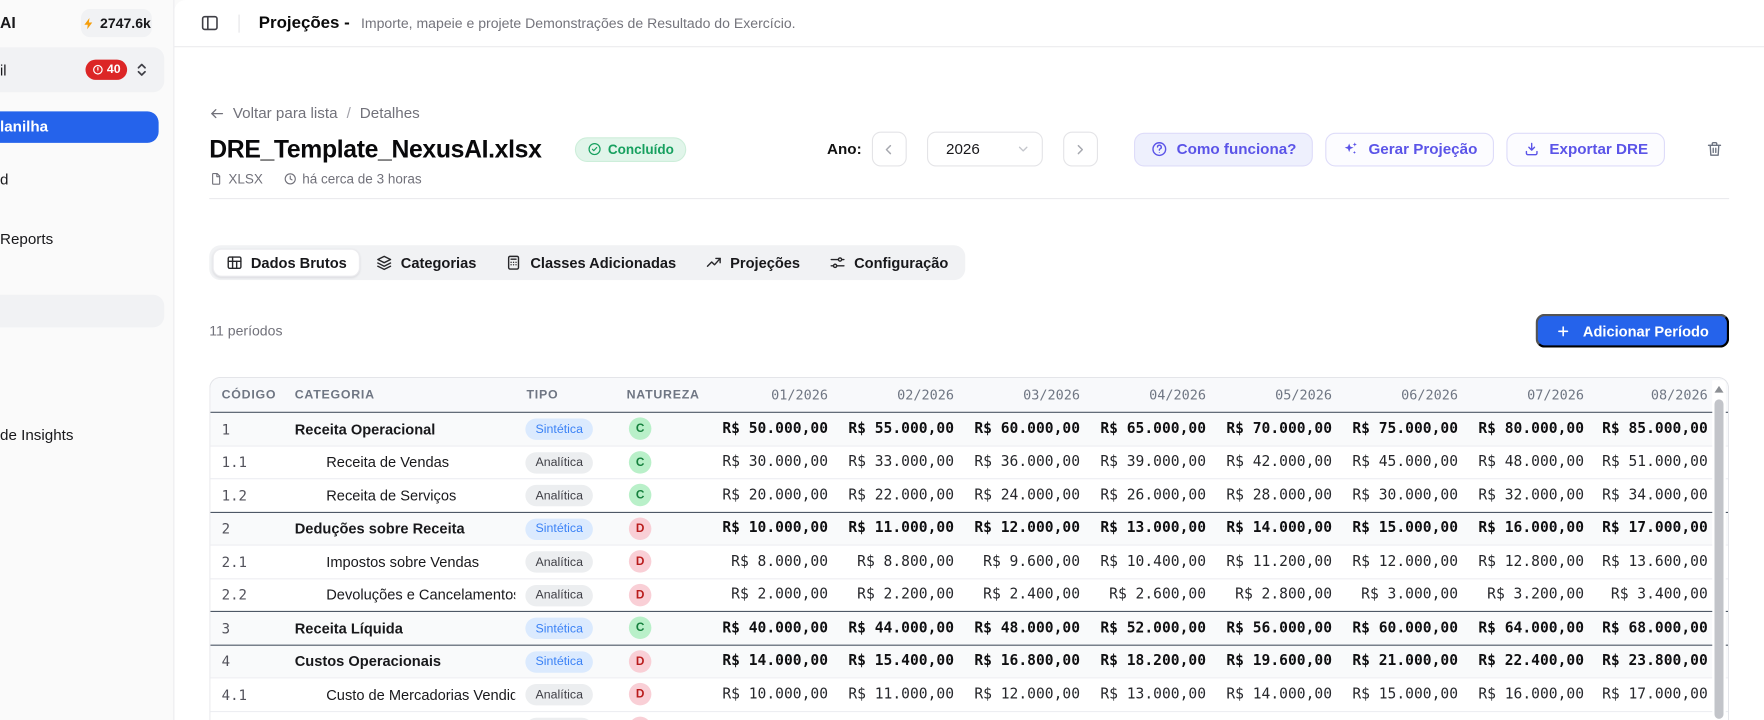 This screenshot has width=1764, height=720. What do you see at coordinates (1655, 661) in the screenshot?
I see `row-value: R$ 23.800,00` at bounding box center [1655, 661].